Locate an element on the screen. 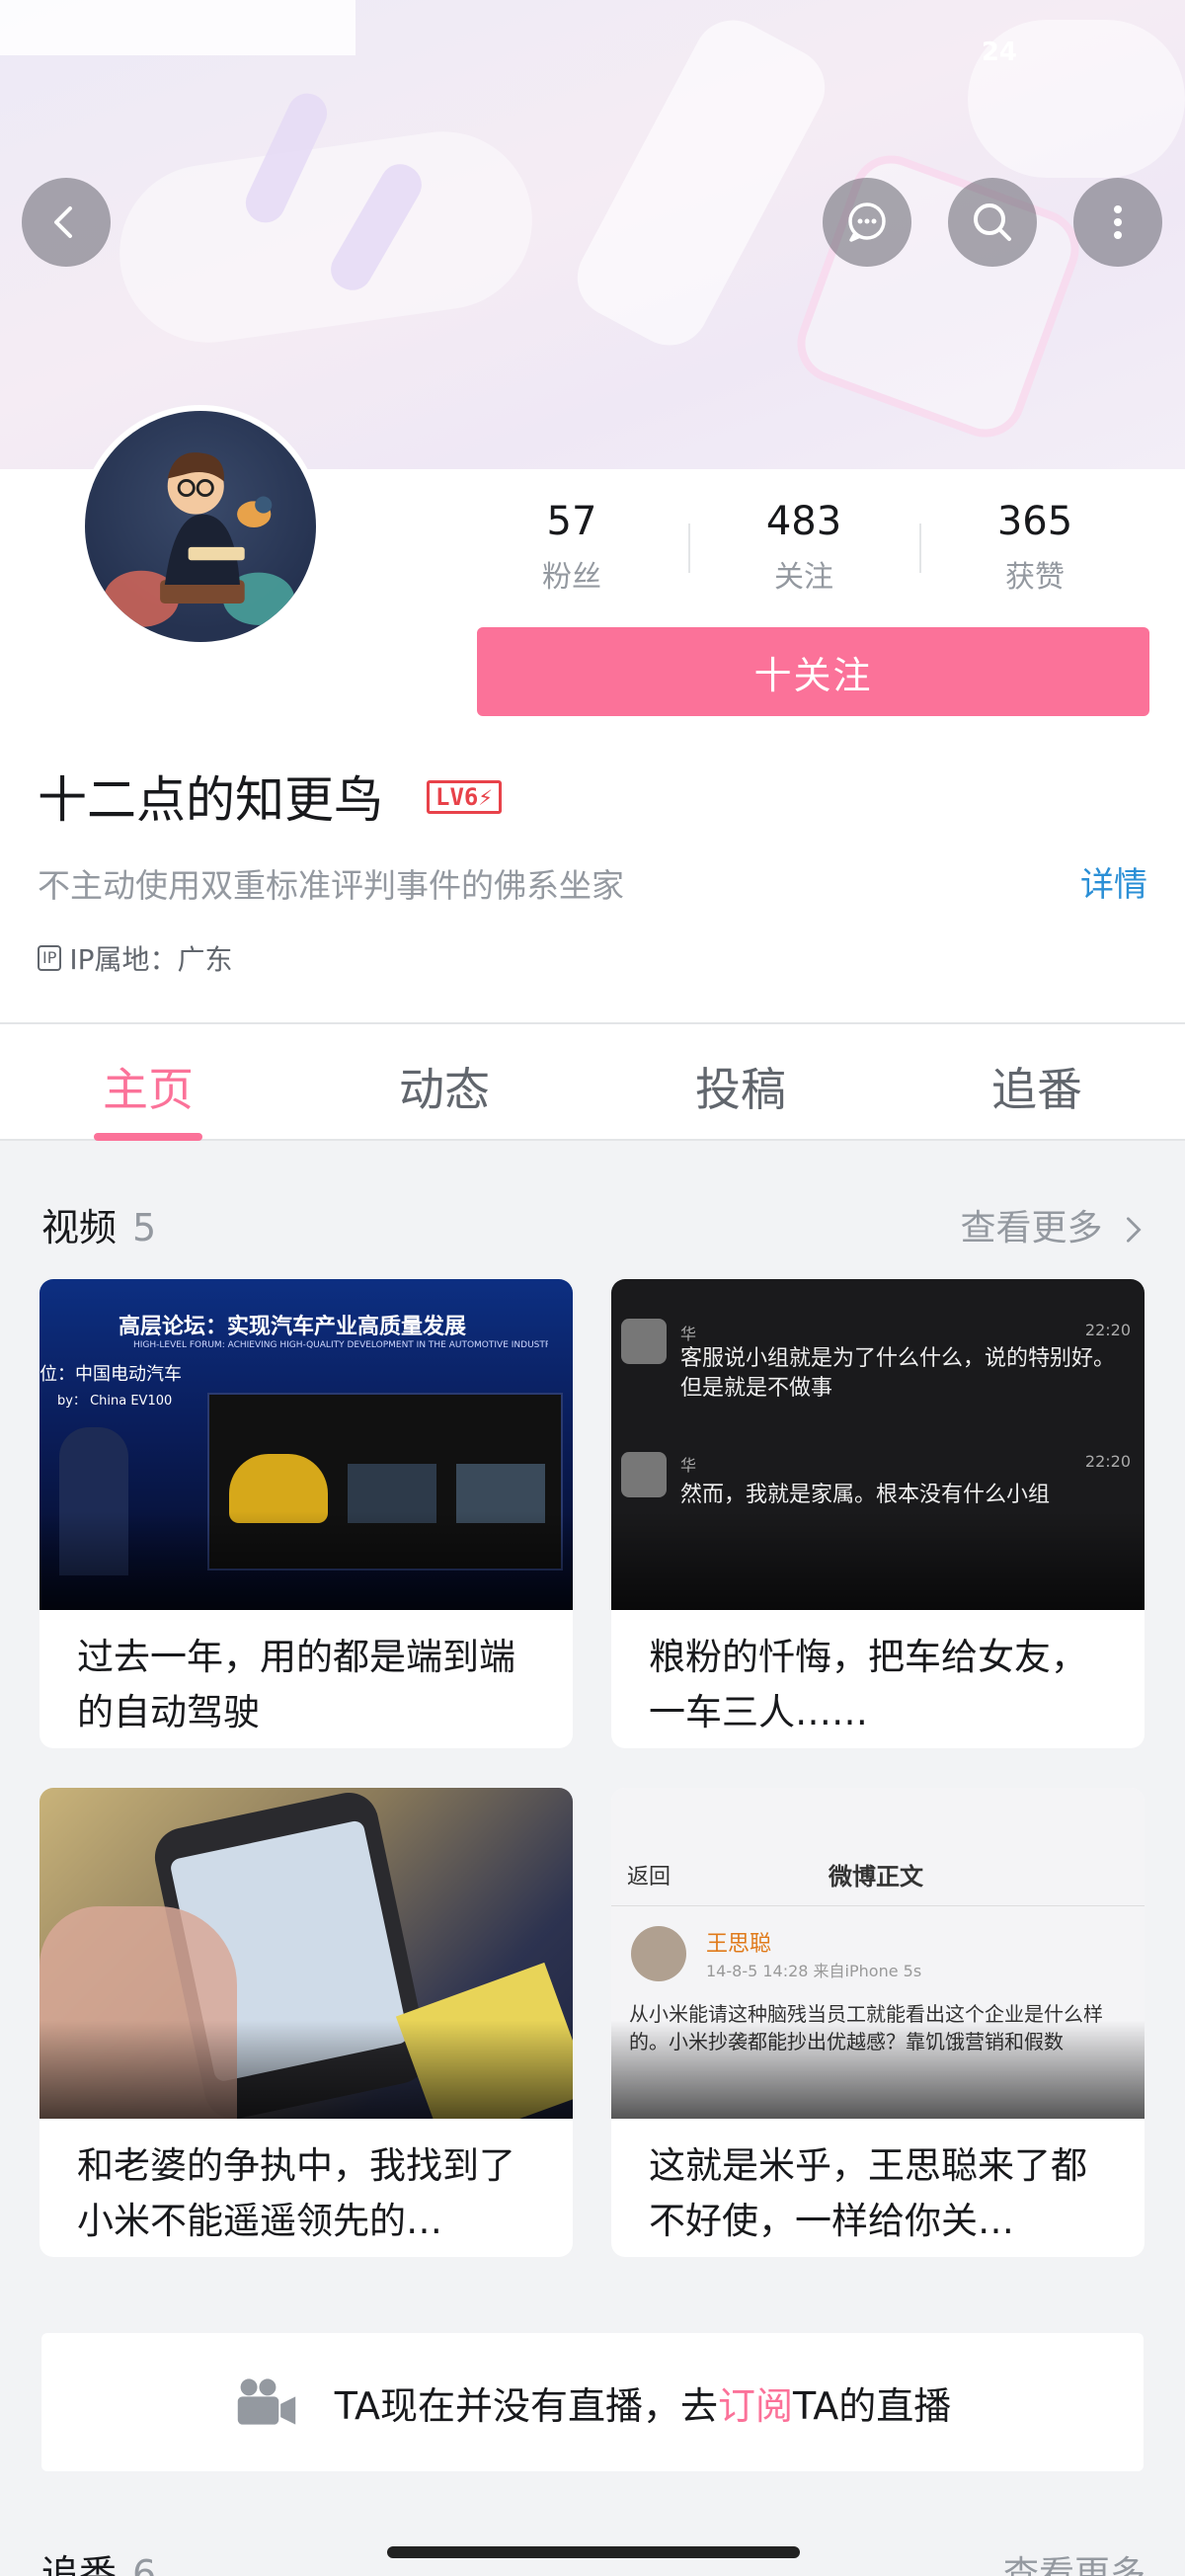  bio-text: 不主动使用双重标准评判事件的佛系坐家 is located at coordinates (331, 885).